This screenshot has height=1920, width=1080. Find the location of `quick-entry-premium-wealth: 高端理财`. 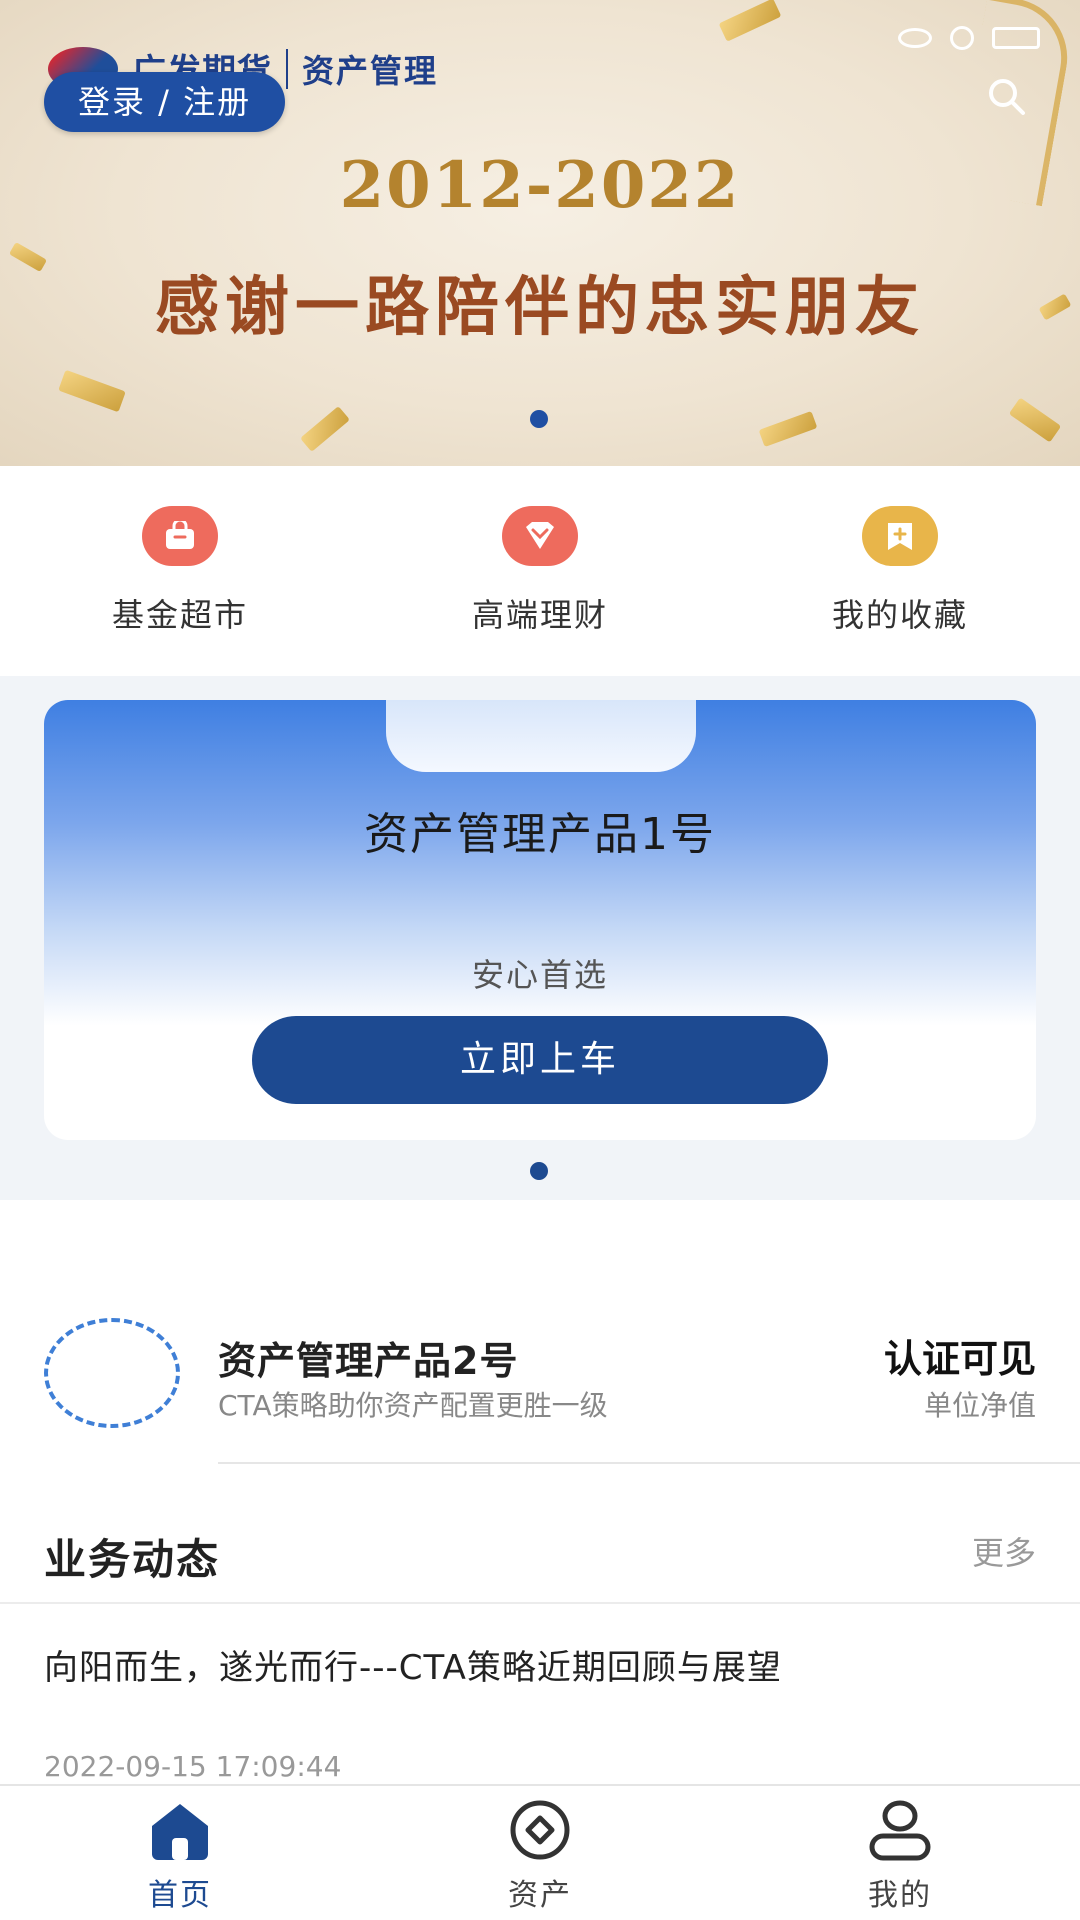

quick-entry-premium-wealth: 高端理财 is located at coordinates (540, 571).